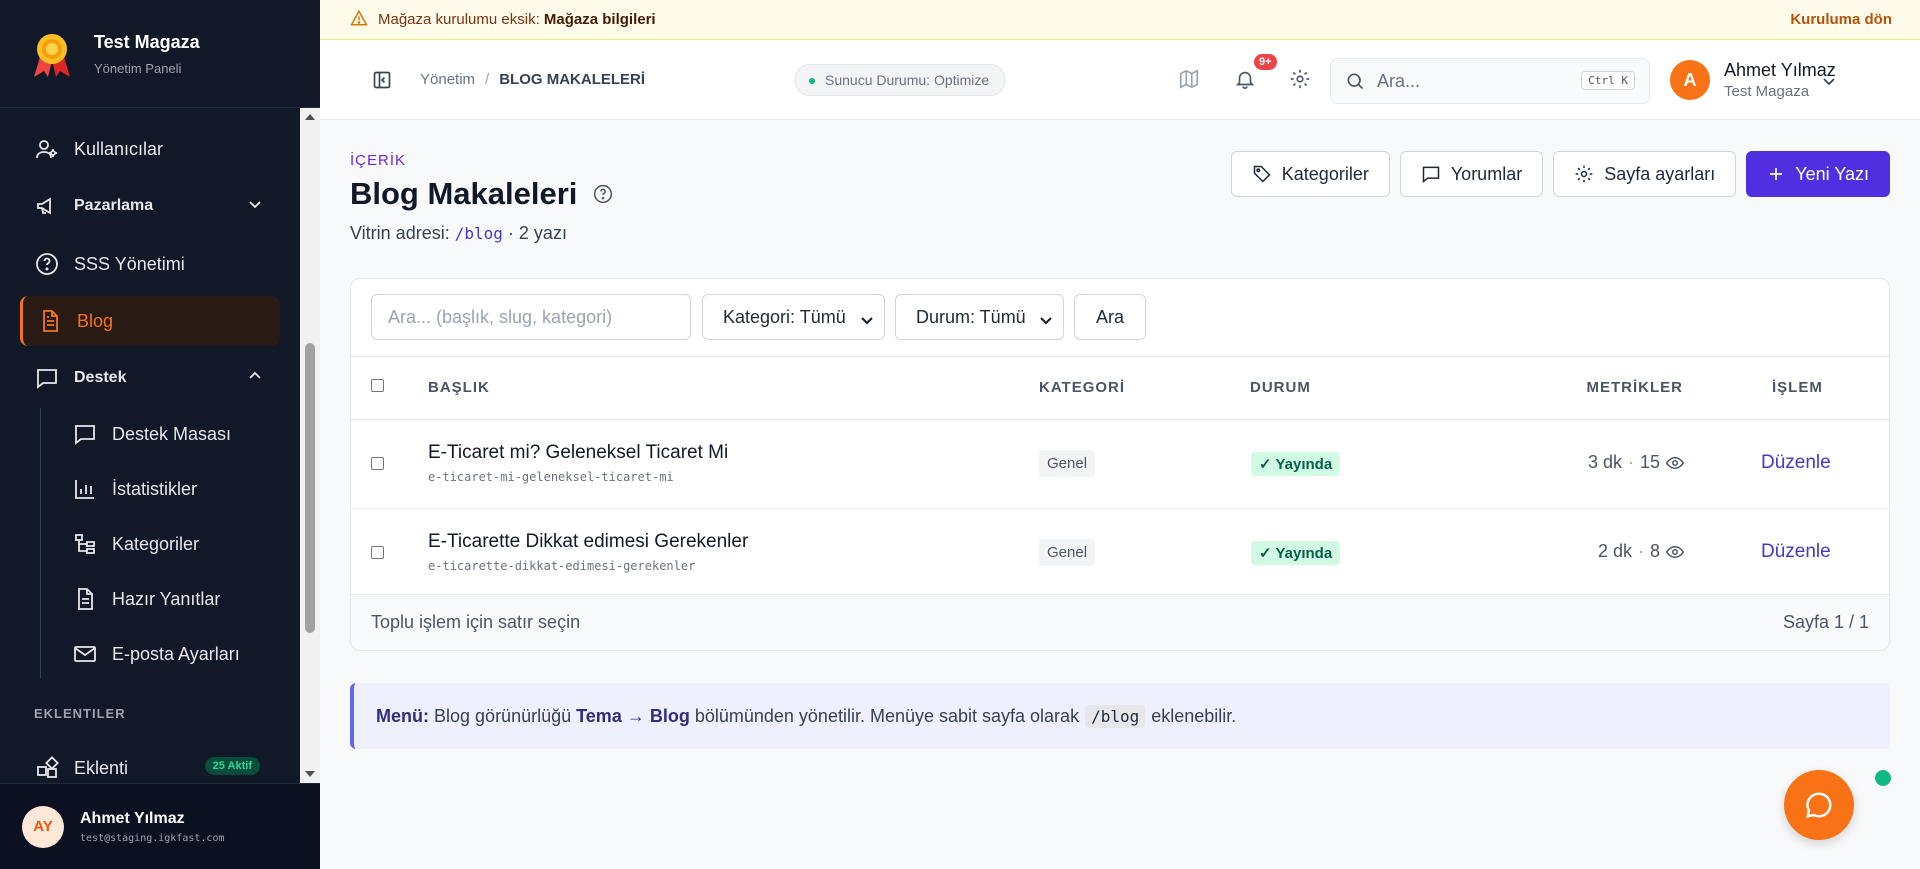  I want to click on info-strong: Tema → Blog, so click(633, 715).